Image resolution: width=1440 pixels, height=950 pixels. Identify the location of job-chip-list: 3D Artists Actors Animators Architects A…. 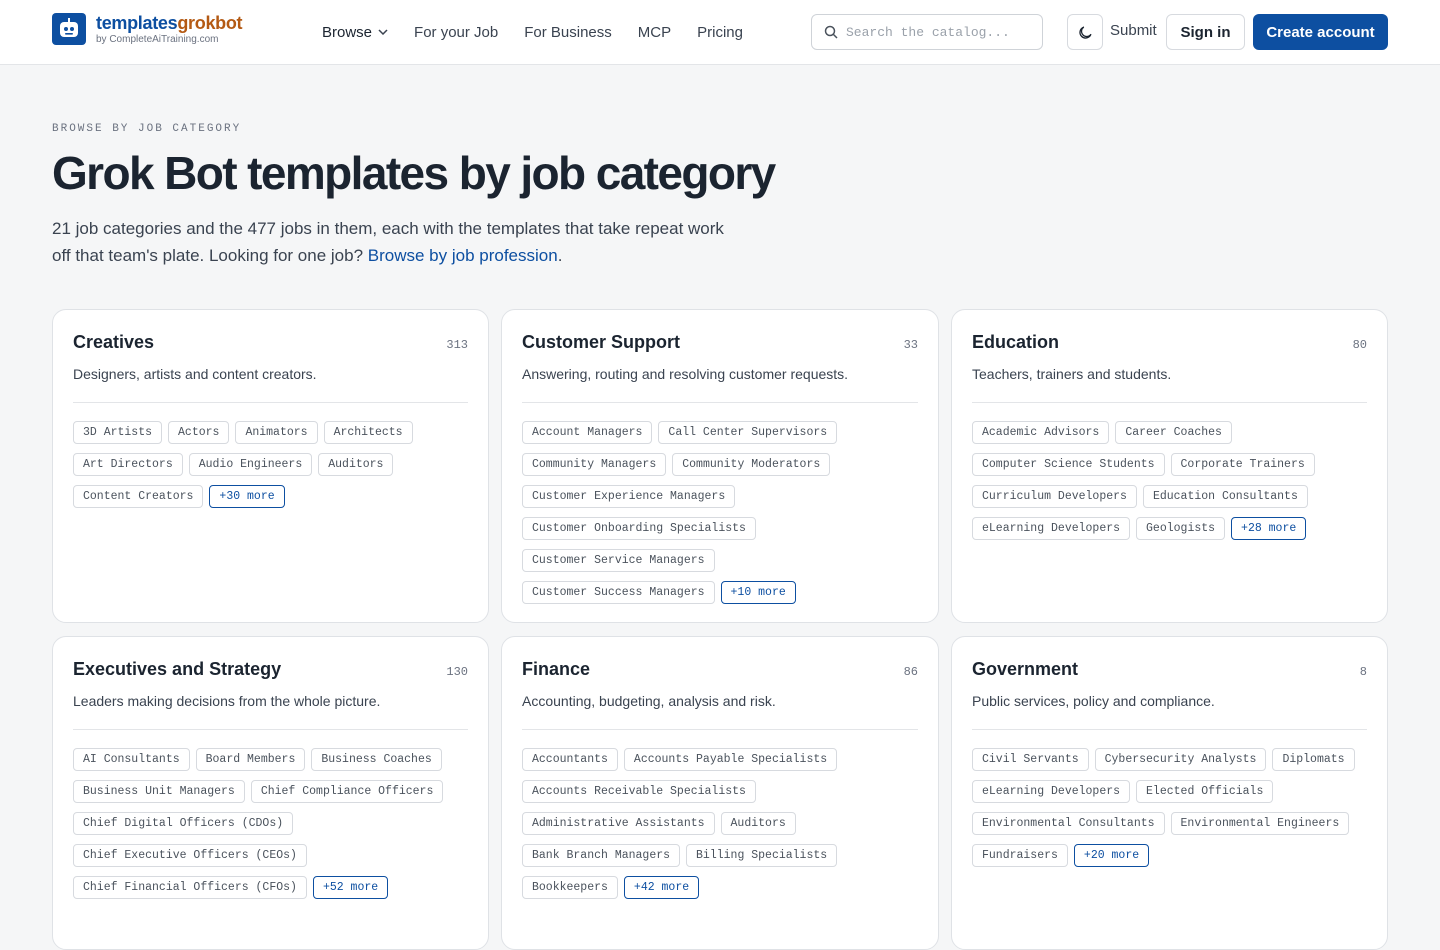
(270, 469).